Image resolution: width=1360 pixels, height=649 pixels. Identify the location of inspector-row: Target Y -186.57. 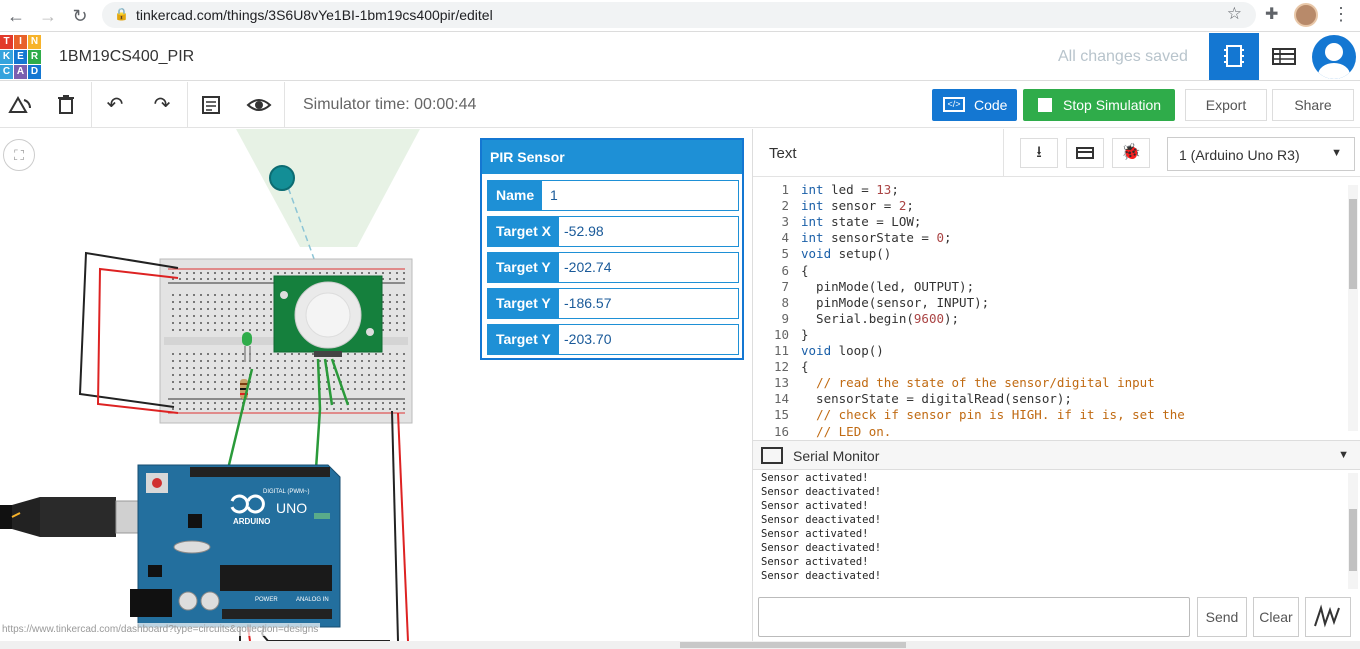
(613, 303).